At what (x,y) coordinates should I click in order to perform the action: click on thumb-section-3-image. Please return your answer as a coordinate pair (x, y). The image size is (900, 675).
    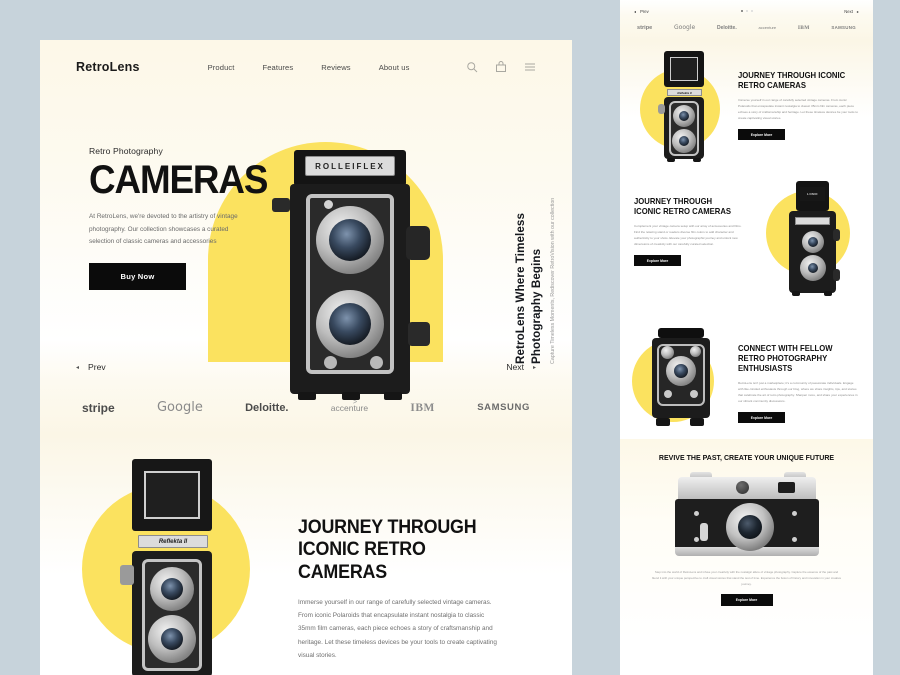
    Looking at the image, I should click on (679, 376).